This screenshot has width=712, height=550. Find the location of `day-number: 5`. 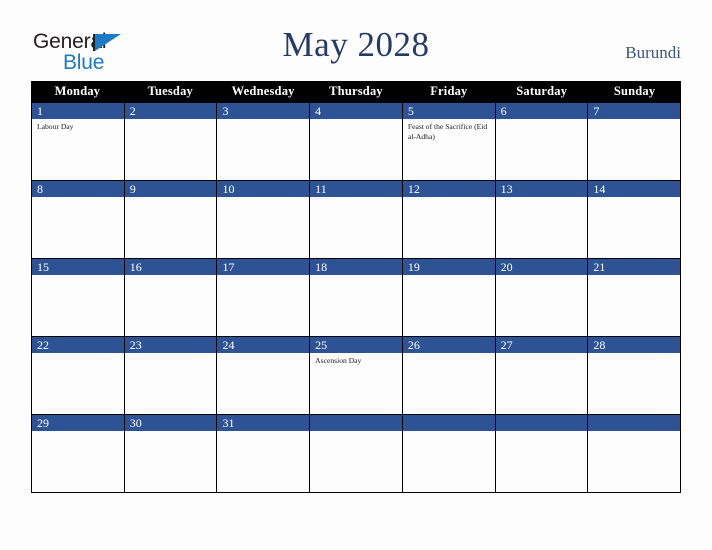

day-number: 5 is located at coordinates (448, 111).